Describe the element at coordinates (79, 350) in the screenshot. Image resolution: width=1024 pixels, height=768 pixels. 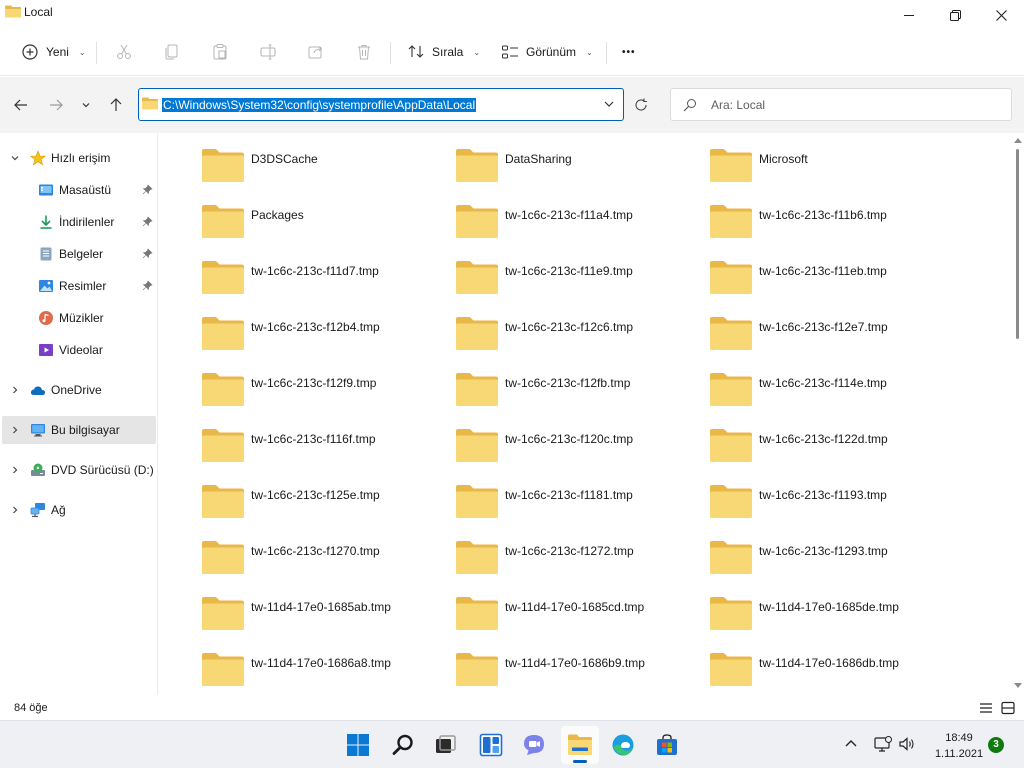
I see `sidebar-item-videos: Videolar` at that location.